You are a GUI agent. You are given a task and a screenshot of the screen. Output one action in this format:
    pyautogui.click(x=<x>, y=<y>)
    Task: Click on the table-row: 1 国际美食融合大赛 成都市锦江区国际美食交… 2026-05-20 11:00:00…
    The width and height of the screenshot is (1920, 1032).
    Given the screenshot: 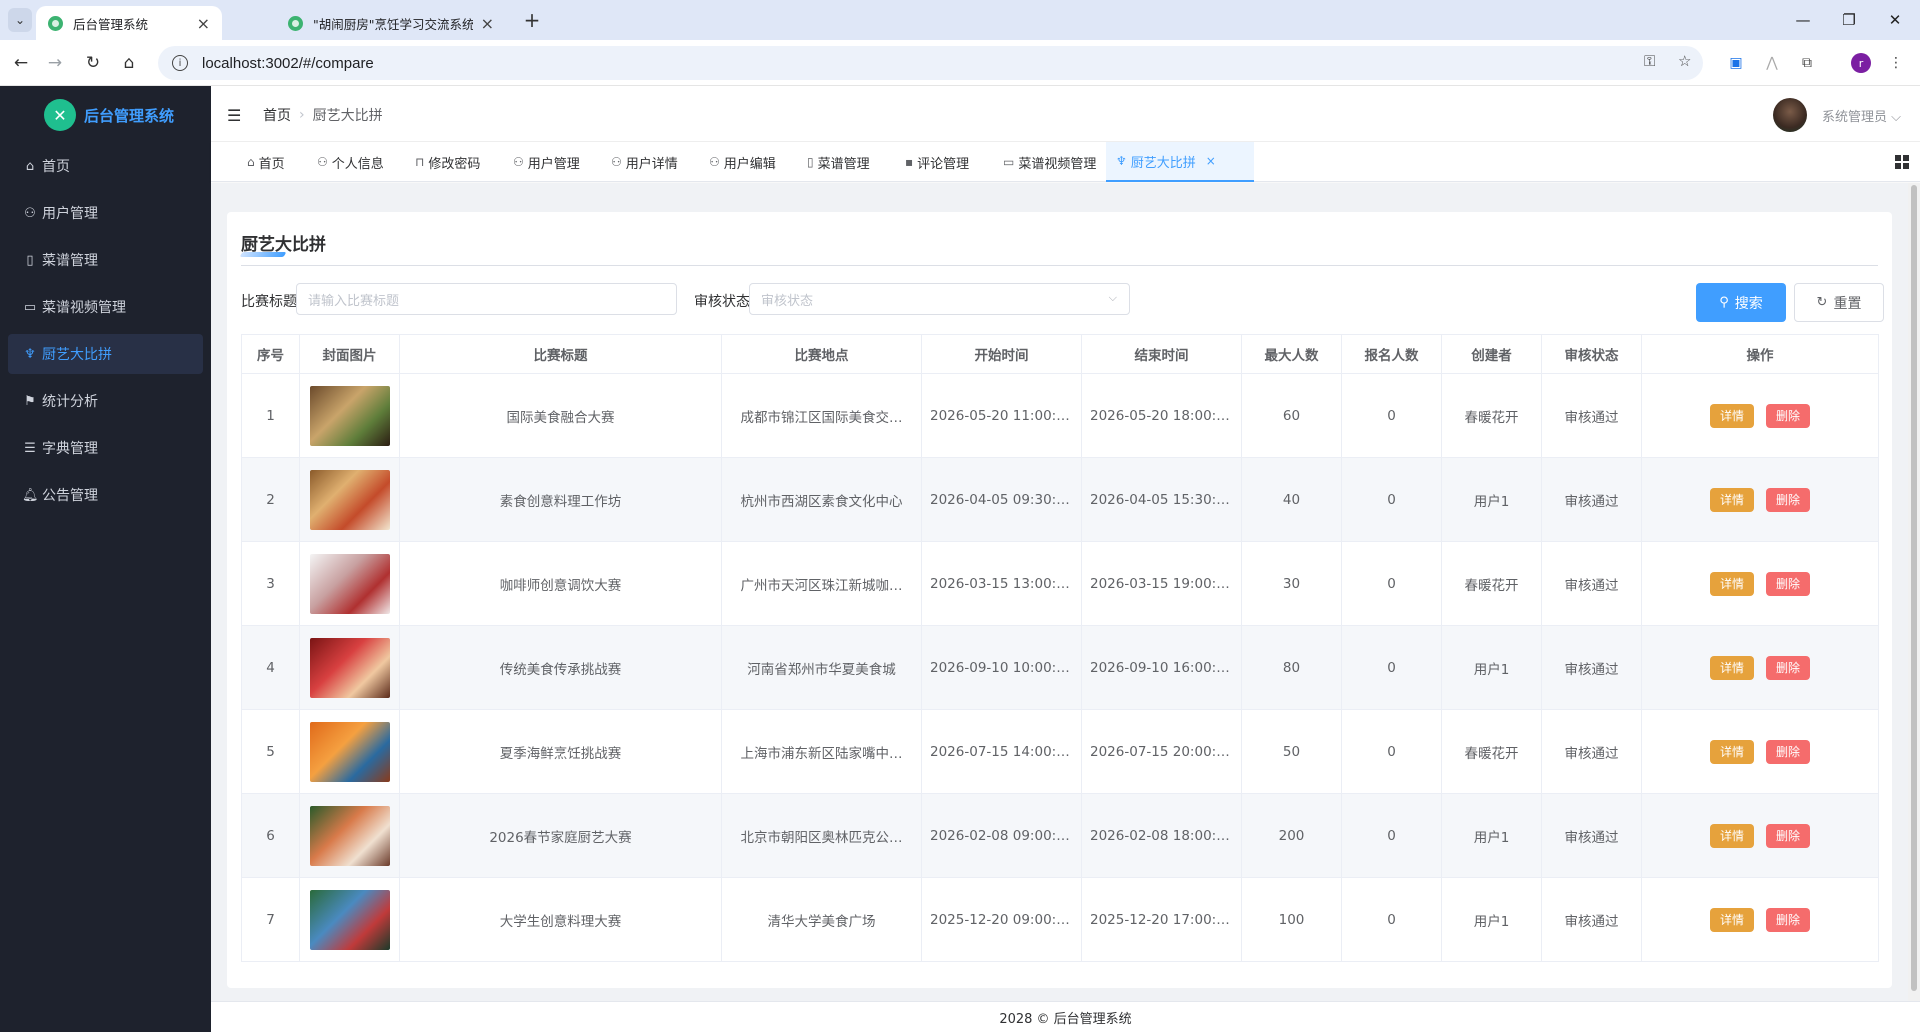 What is the action you would take?
    pyautogui.click(x=1060, y=415)
    